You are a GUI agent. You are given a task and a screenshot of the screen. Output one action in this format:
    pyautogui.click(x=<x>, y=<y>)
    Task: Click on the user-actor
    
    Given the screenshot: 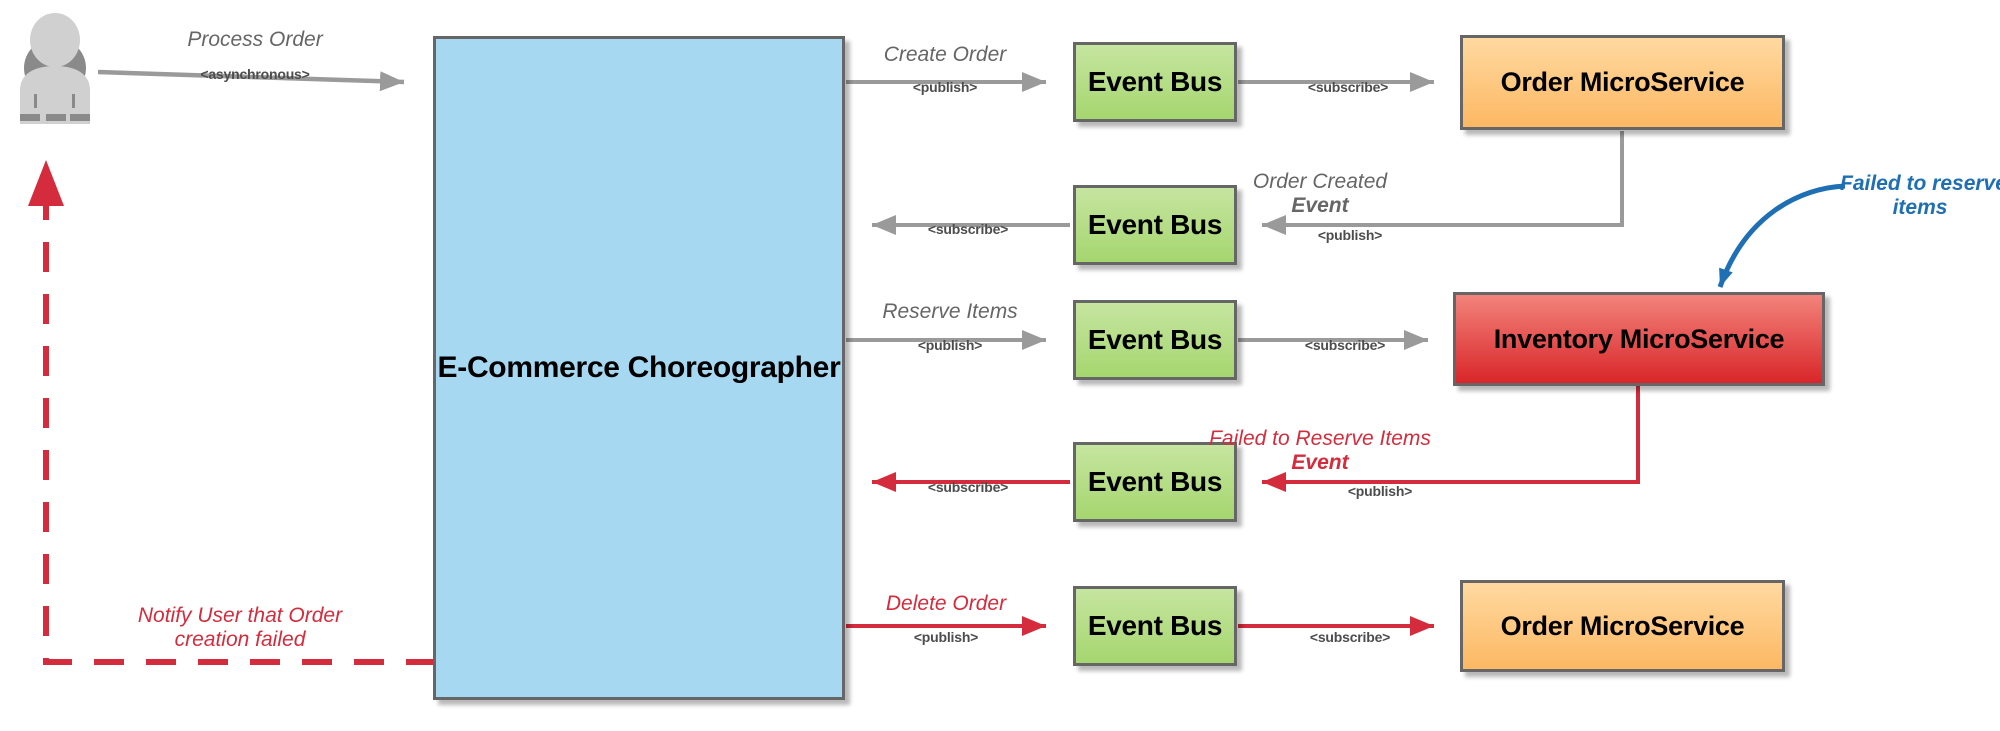 What is the action you would take?
    pyautogui.click(x=55, y=68)
    